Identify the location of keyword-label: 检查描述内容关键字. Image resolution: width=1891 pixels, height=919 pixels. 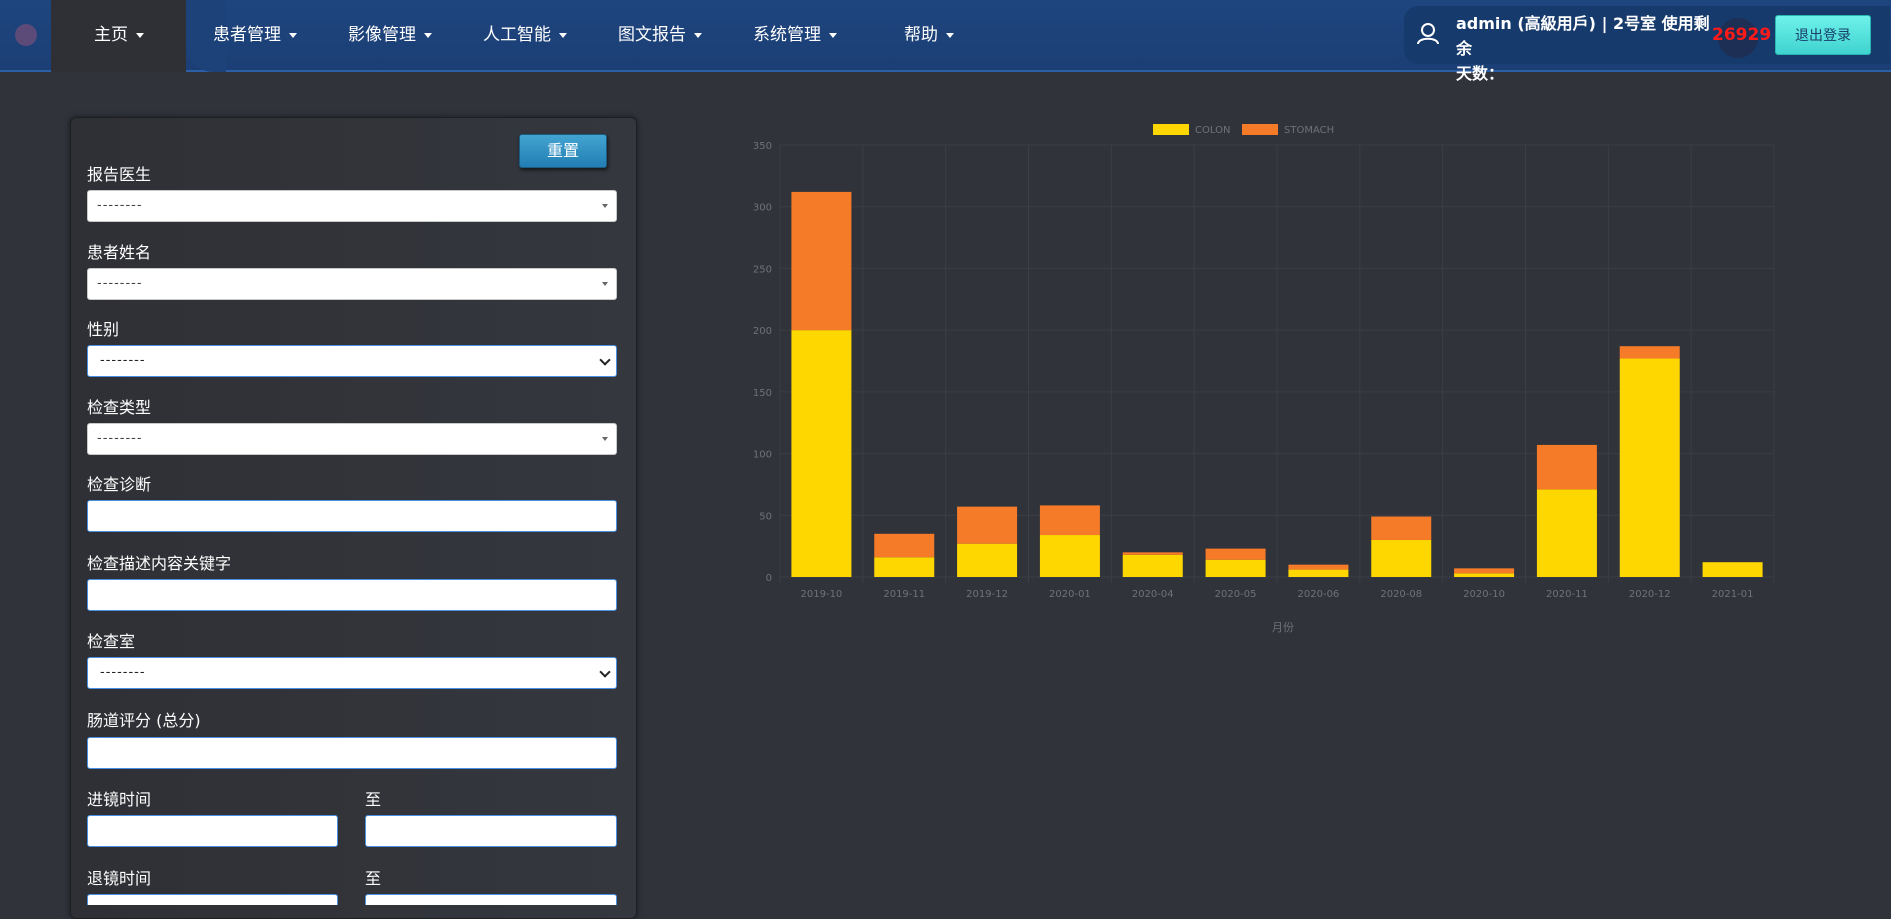
(159, 563).